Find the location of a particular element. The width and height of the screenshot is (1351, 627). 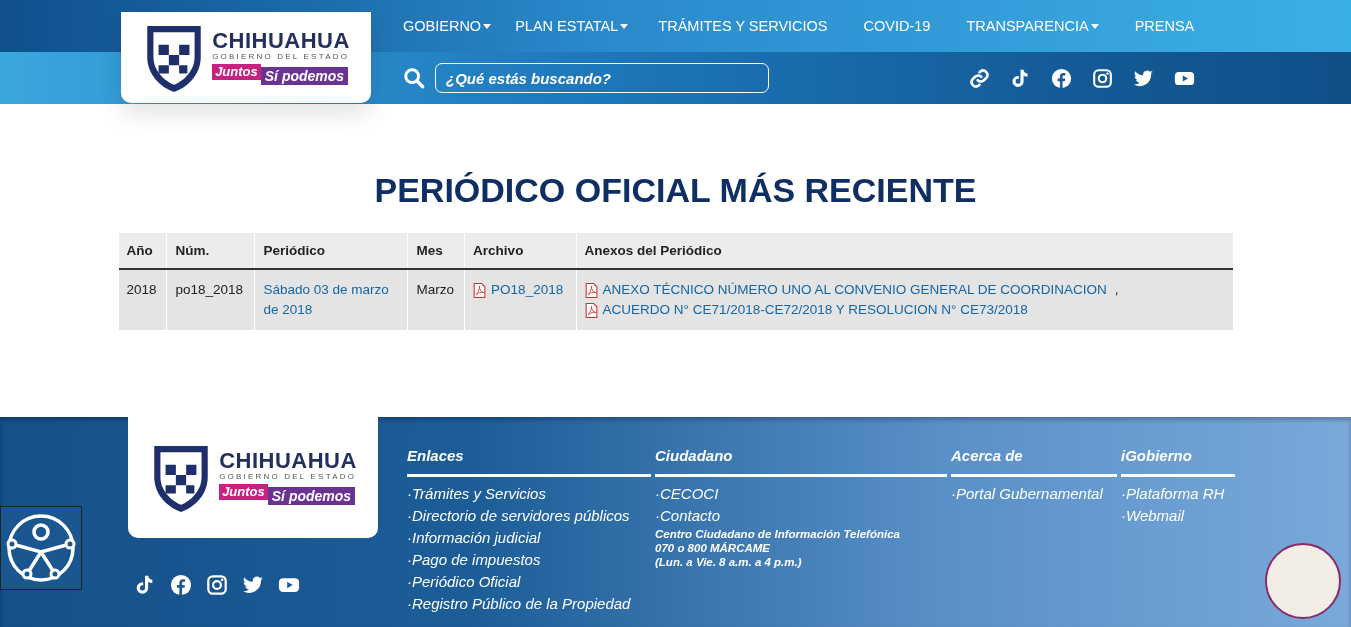

column-header: Archivo is located at coordinates (520, 251).